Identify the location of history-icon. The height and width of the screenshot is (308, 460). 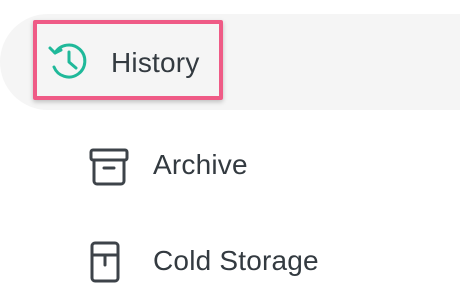
(69, 61).